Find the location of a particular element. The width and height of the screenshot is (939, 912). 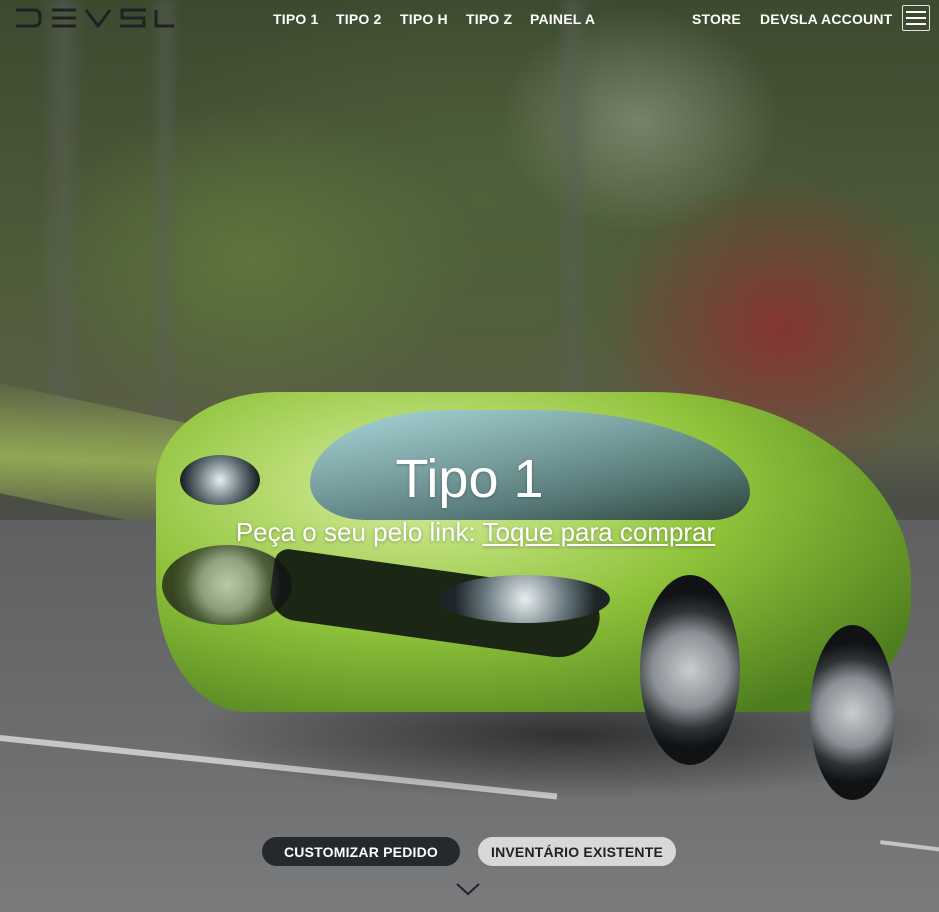

car-headlight is located at coordinates (525, 599).